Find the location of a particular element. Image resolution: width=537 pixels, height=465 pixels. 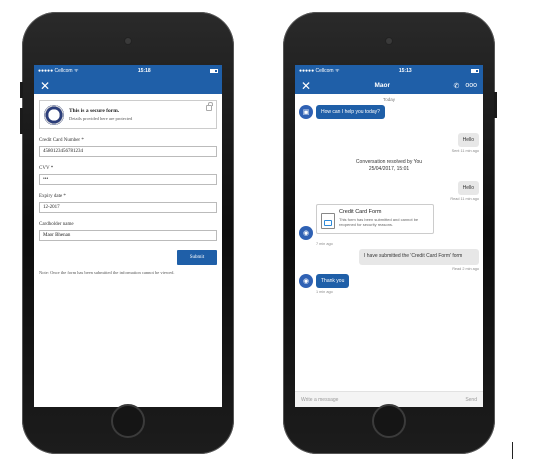

chat-title: Maor is located at coordinates (382, 85).